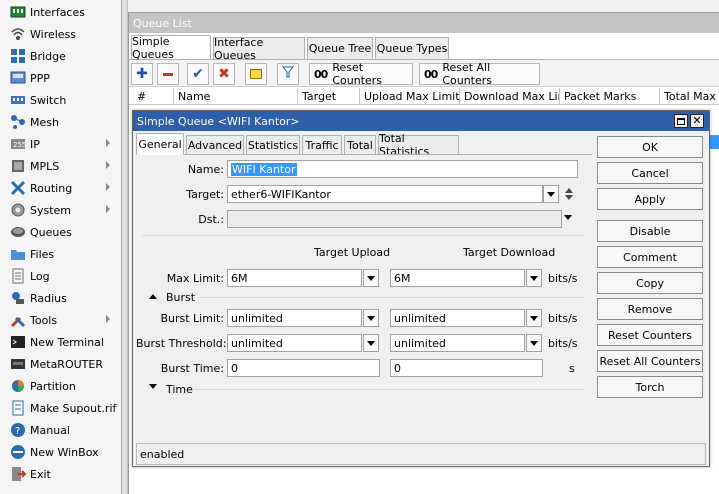  What do you see at coordinates (322, 144) in the screenshot?
I see `tab-traffic: Traffic` at bounding box center [322, 144].